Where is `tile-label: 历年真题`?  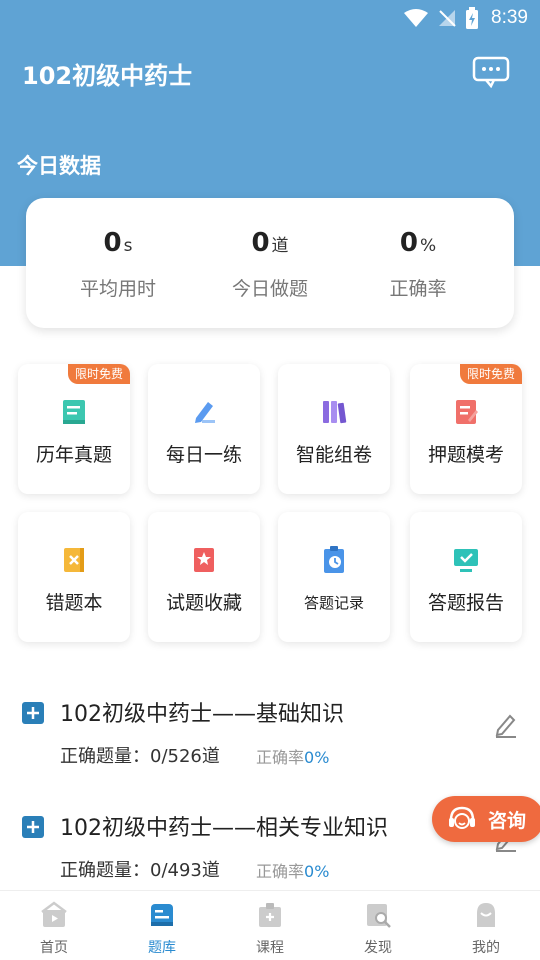 tile-label: 历年真题 is located at coordinates (73, 455).